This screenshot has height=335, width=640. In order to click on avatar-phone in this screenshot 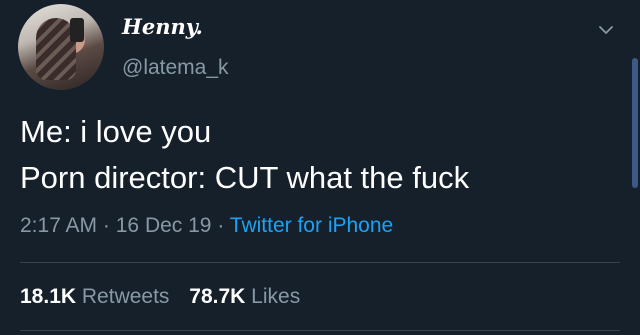, I will do `click(77, 30)`.